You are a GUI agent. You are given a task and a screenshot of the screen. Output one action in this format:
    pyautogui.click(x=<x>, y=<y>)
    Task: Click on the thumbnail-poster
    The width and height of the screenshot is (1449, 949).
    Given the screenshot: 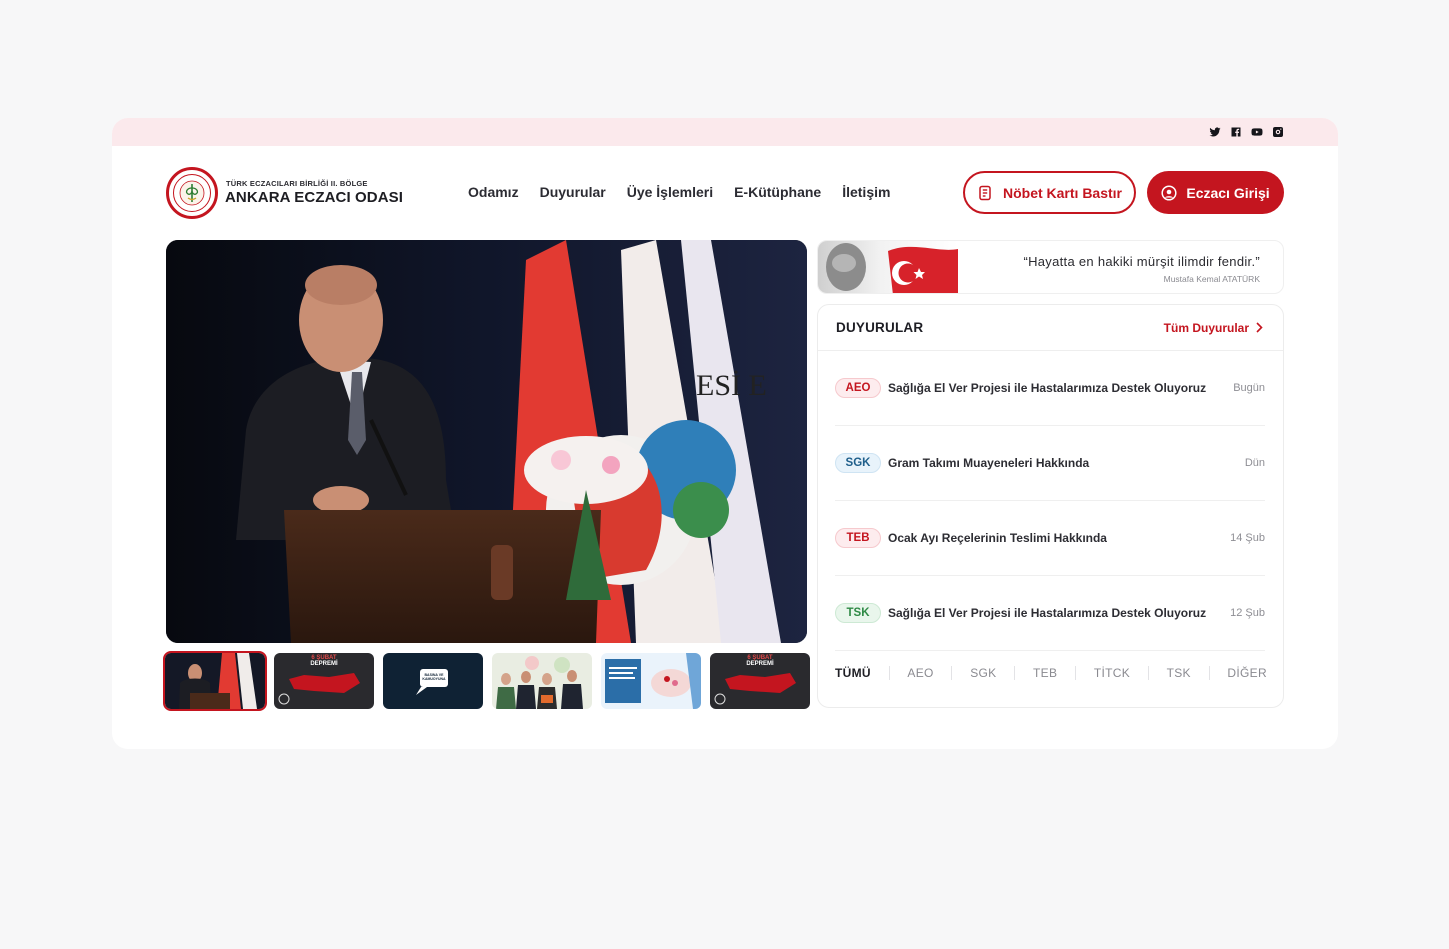 What is the action you would take?
    pyautogui.click(x=651, y=681)
    